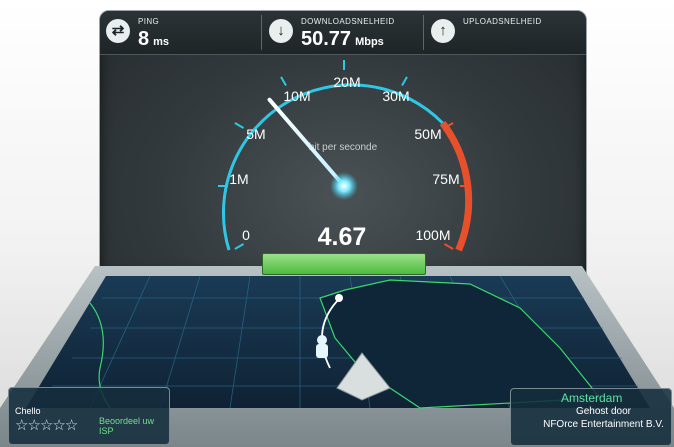 The image size is (674, 447). Describe the element at coordinates (344, 264) in the screenshot. I see `progress-bar` at that location.